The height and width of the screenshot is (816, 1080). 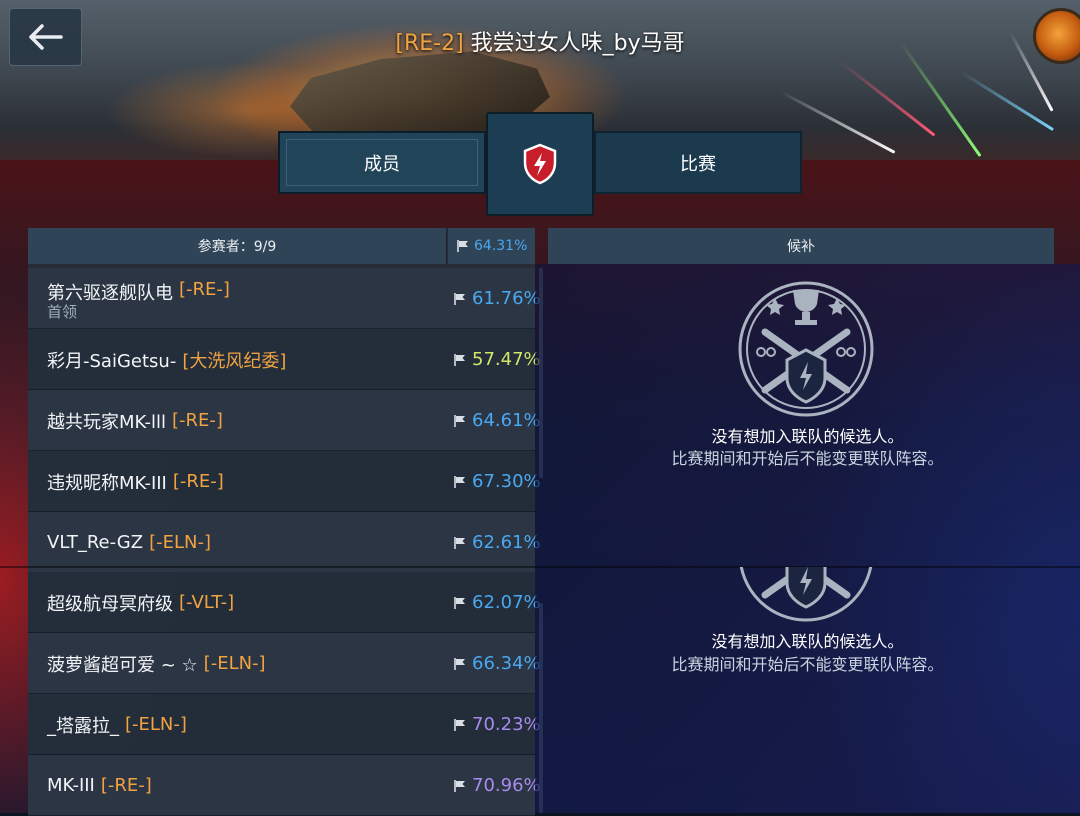 I want to click on player-row: 超级航母冥府级 [-VLT-] 62.07%, so click(x=284, y=602).